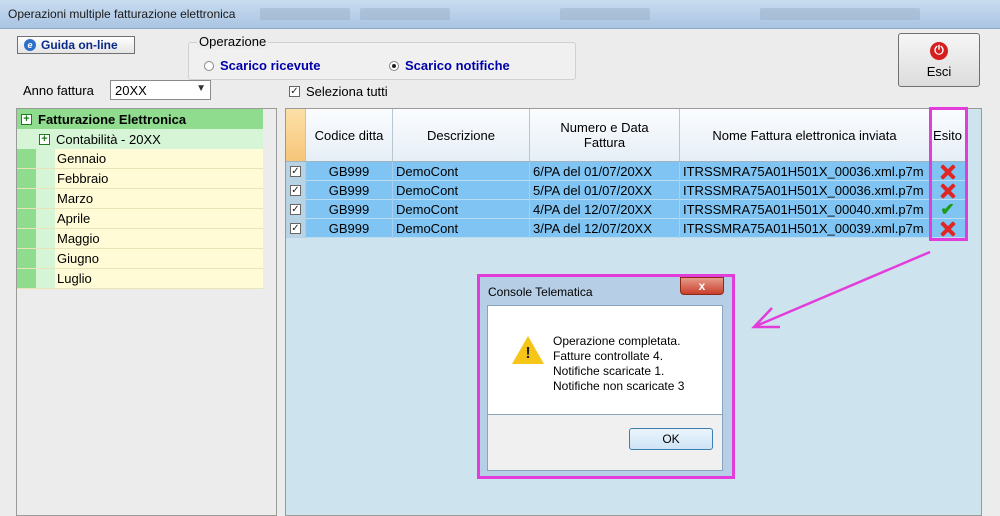  What do you see at coordinates (528, 353) in the screenshot?
I see `warning-exclamation-icon: !` at bounding box center [528, 353].